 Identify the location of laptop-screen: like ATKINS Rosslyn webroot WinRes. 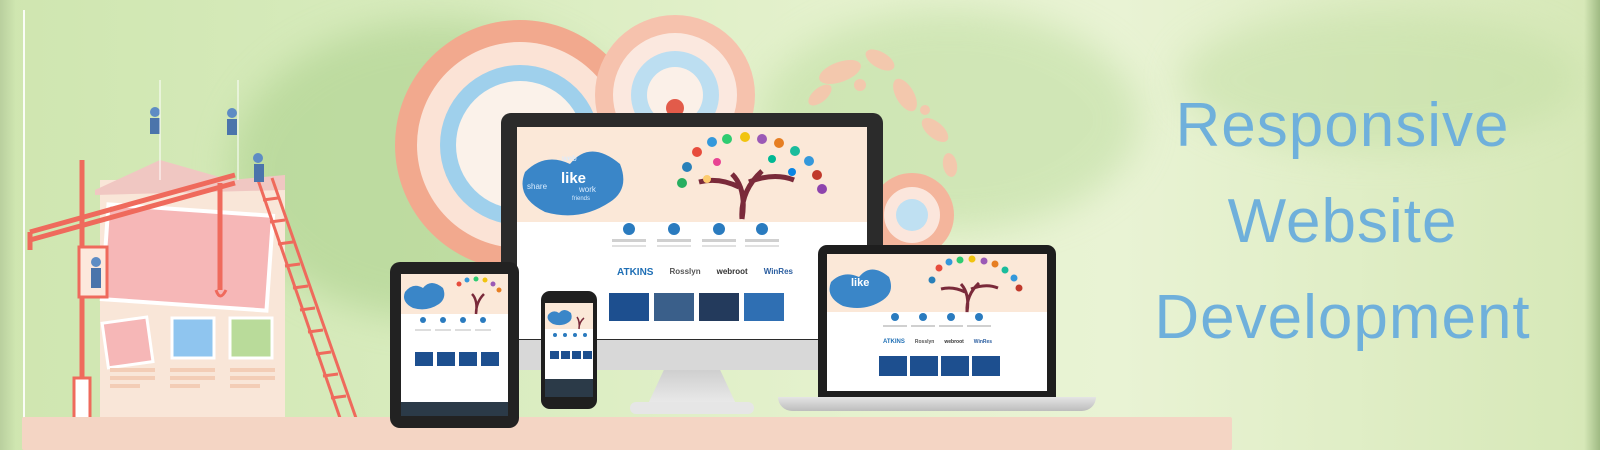
(937, 322).